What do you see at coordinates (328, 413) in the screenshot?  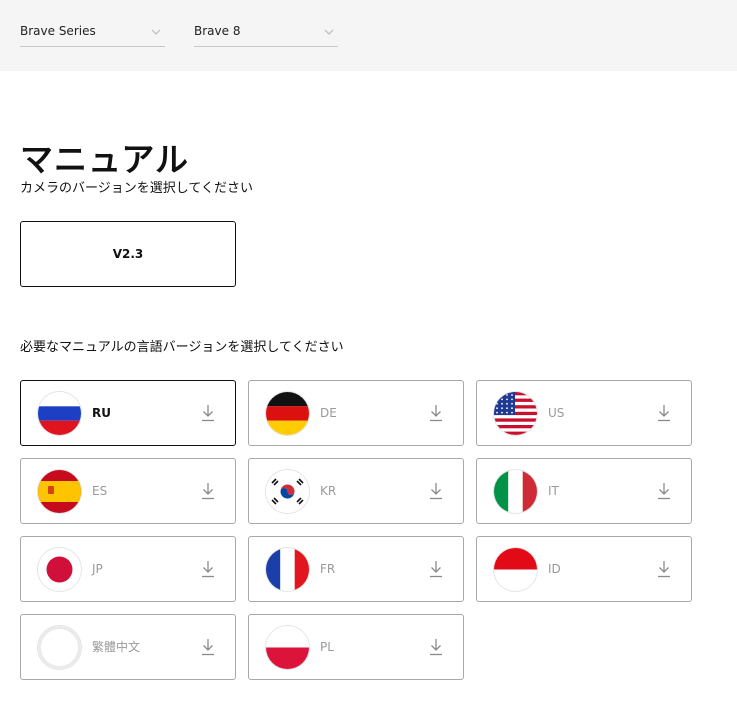 I see `language-label: DE` at bounding box center [328, 413].